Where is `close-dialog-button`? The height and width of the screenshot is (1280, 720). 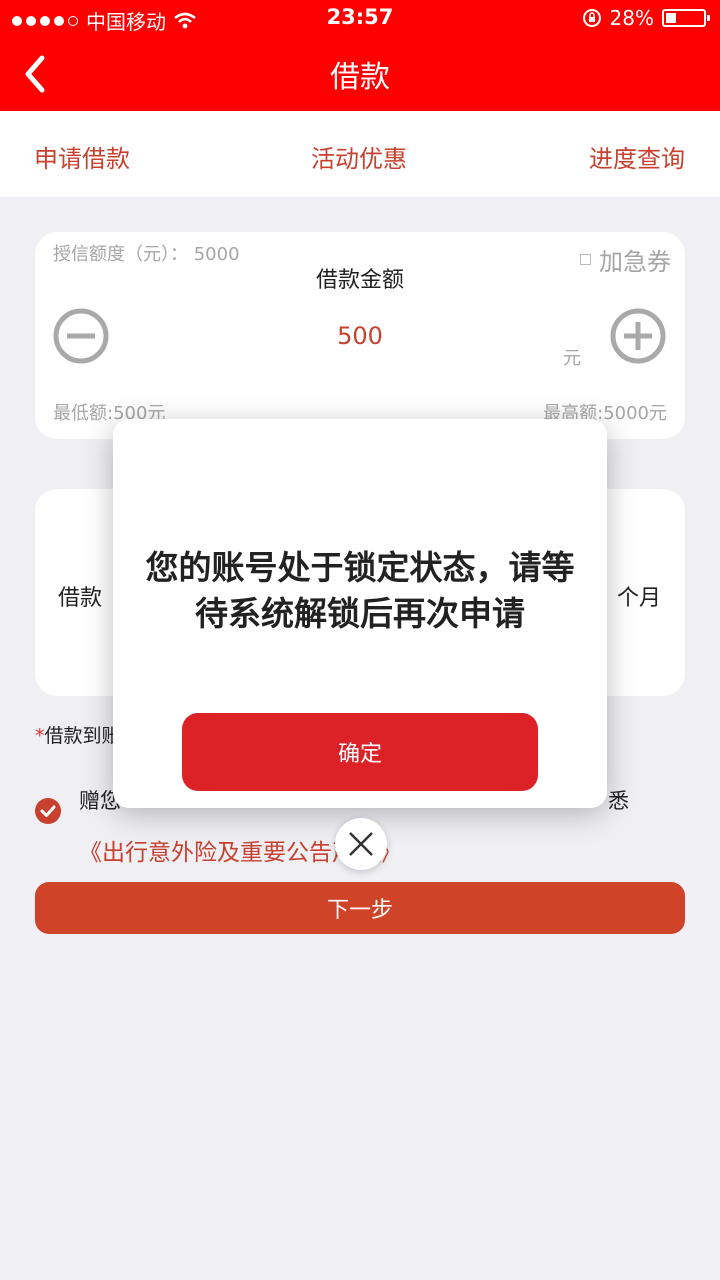
close-dialog-button is located at coordinates (361, 844).